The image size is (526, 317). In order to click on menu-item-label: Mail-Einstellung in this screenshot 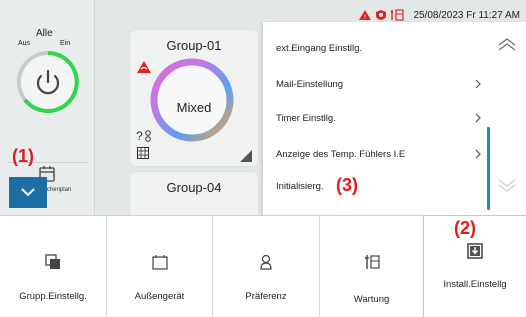, I will do `click(310, 84)`.